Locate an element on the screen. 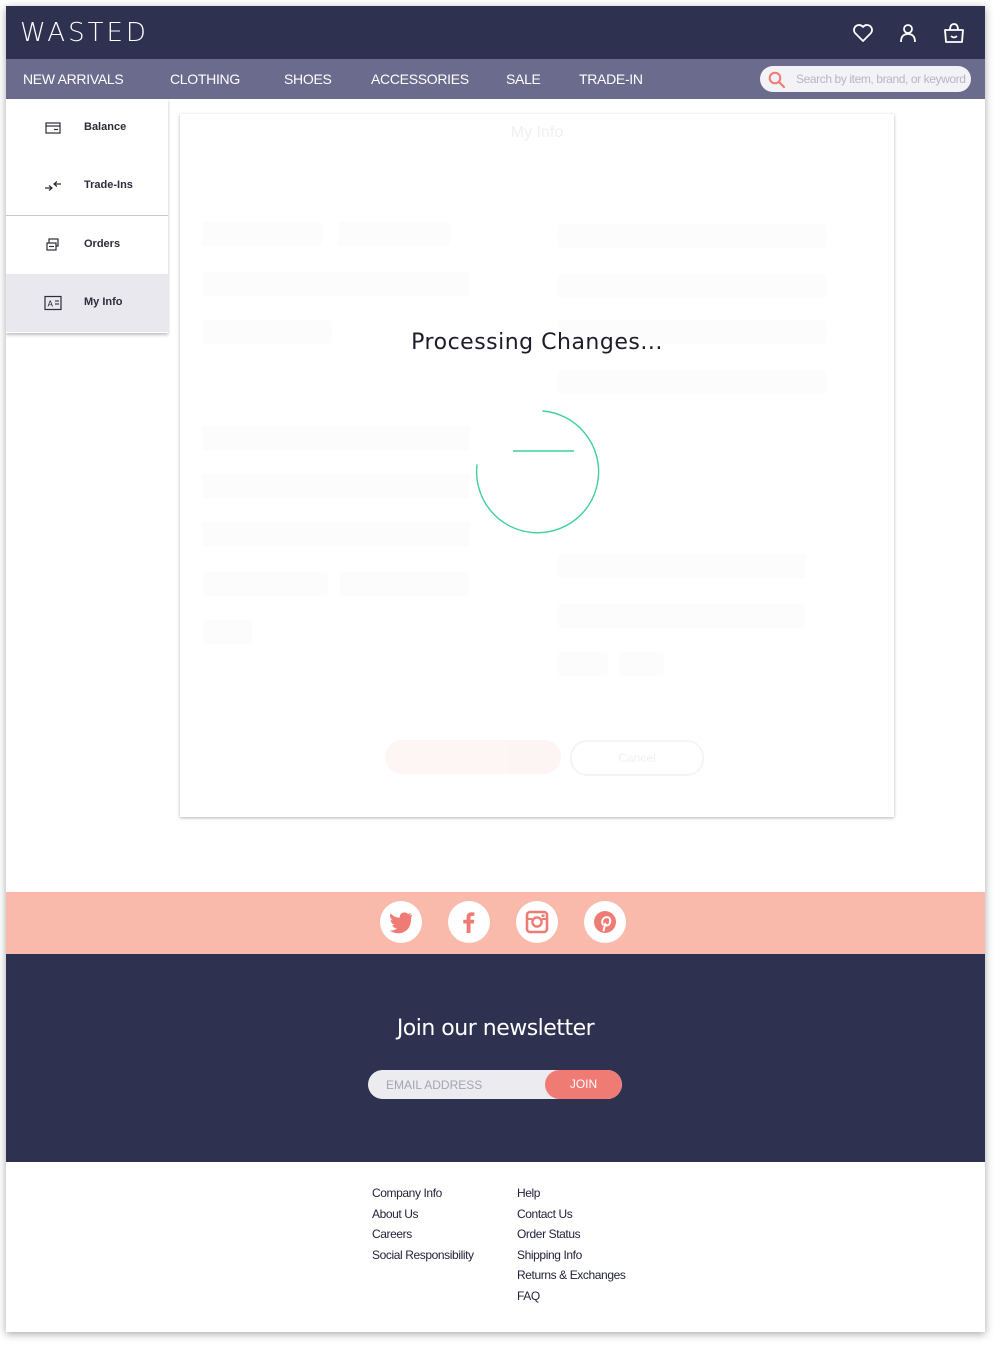 The width and height of the screenshot is (1000, 1348). footer-link-order-status: Order Status is located at coordinates (571, 1237).